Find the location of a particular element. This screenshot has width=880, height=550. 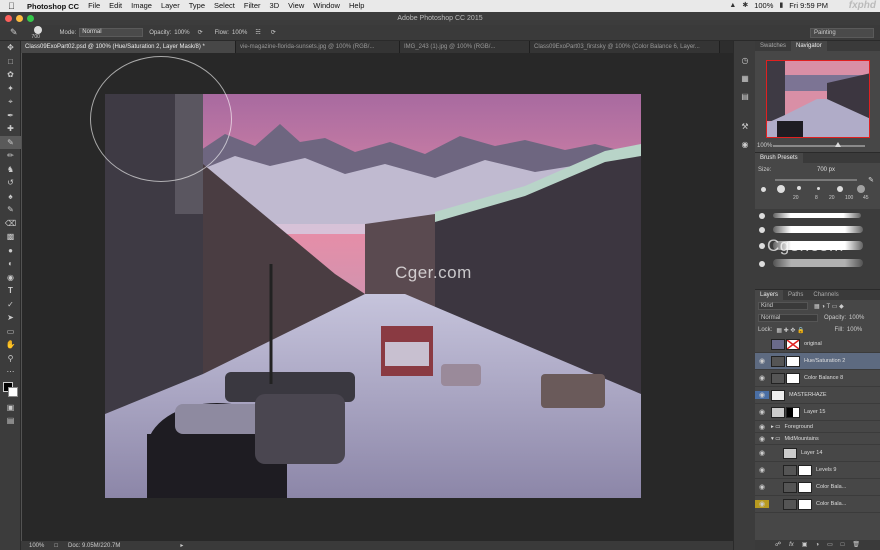

layer-name: original is located at coordinates (813, 344).